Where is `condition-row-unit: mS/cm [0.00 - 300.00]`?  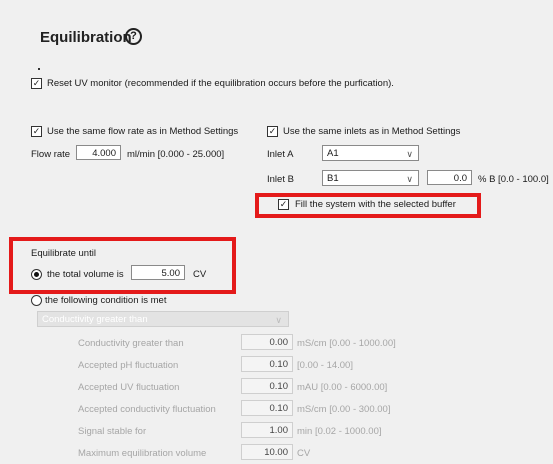 condition-row-unit: mS/cm [0.00 - 300.00] is located at coordinates (344, 409).